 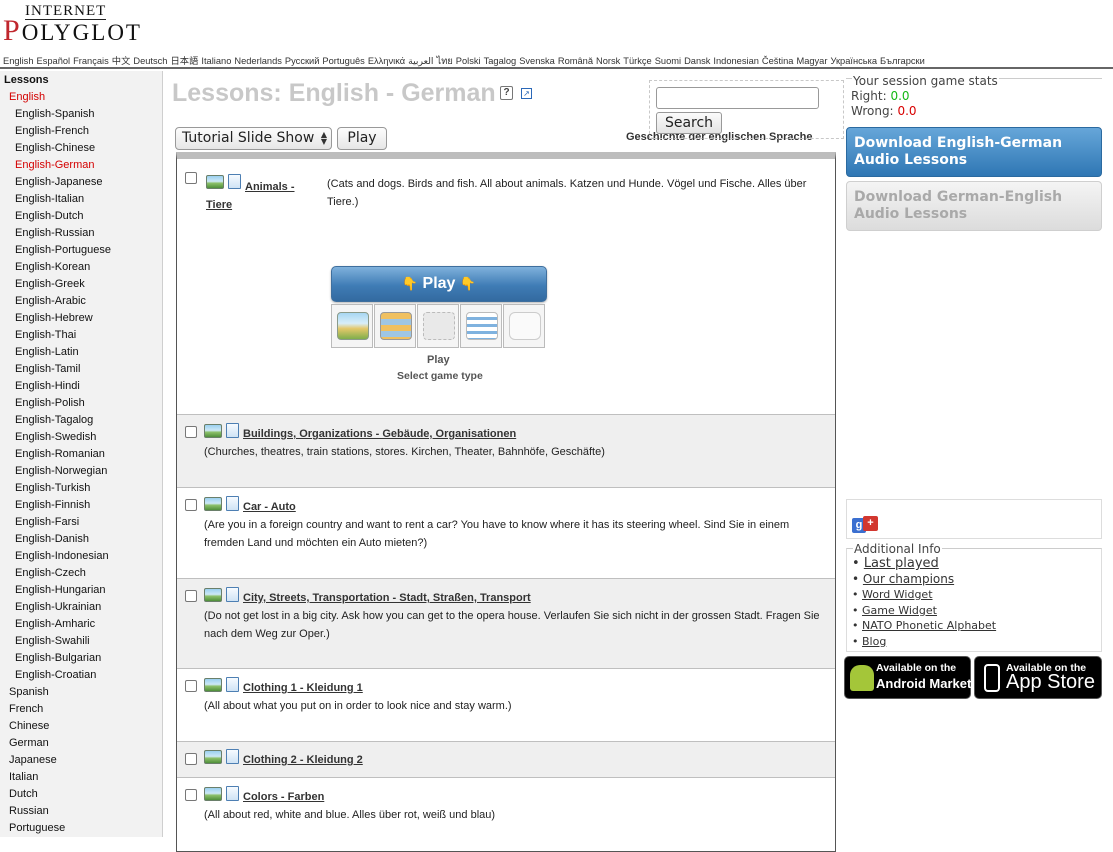 What do you see at coordinates (45, 335) in the screenshot?
I see `sidebar-item-english-thai: English-Thai` at bounding box center [45, 335].